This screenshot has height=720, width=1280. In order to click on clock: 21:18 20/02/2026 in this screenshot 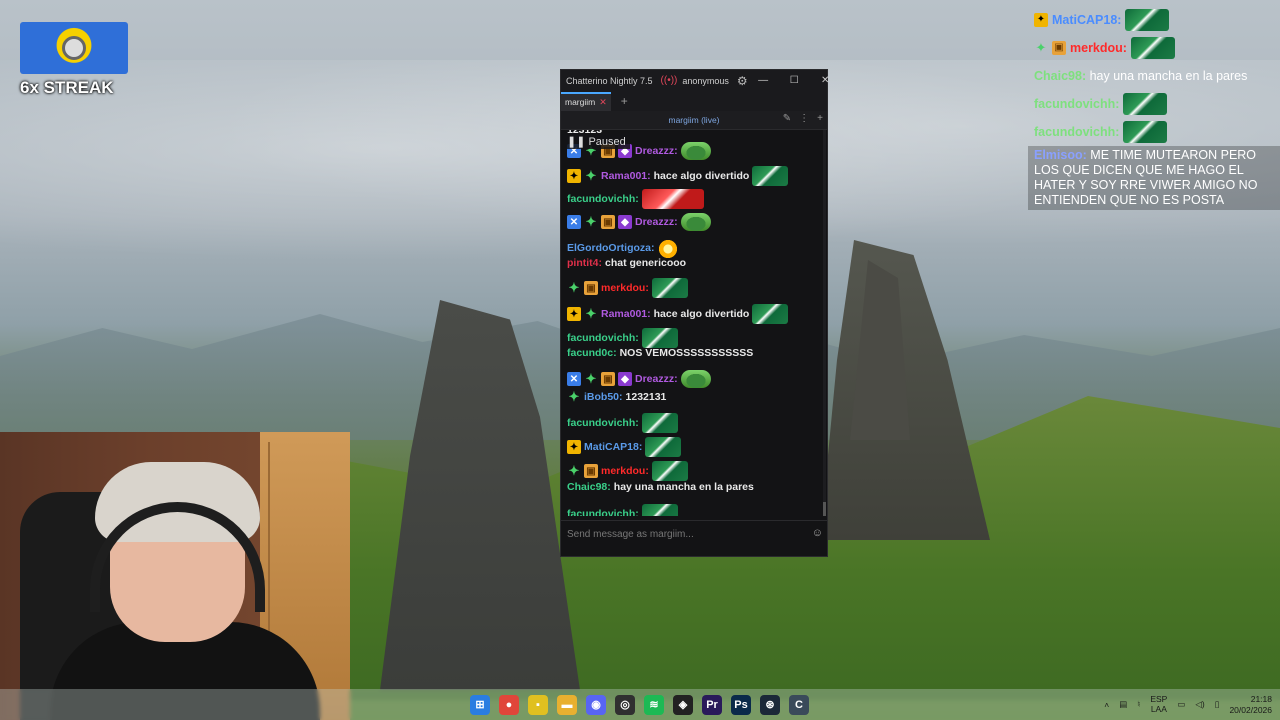, I will do `click(1250, 704)`.